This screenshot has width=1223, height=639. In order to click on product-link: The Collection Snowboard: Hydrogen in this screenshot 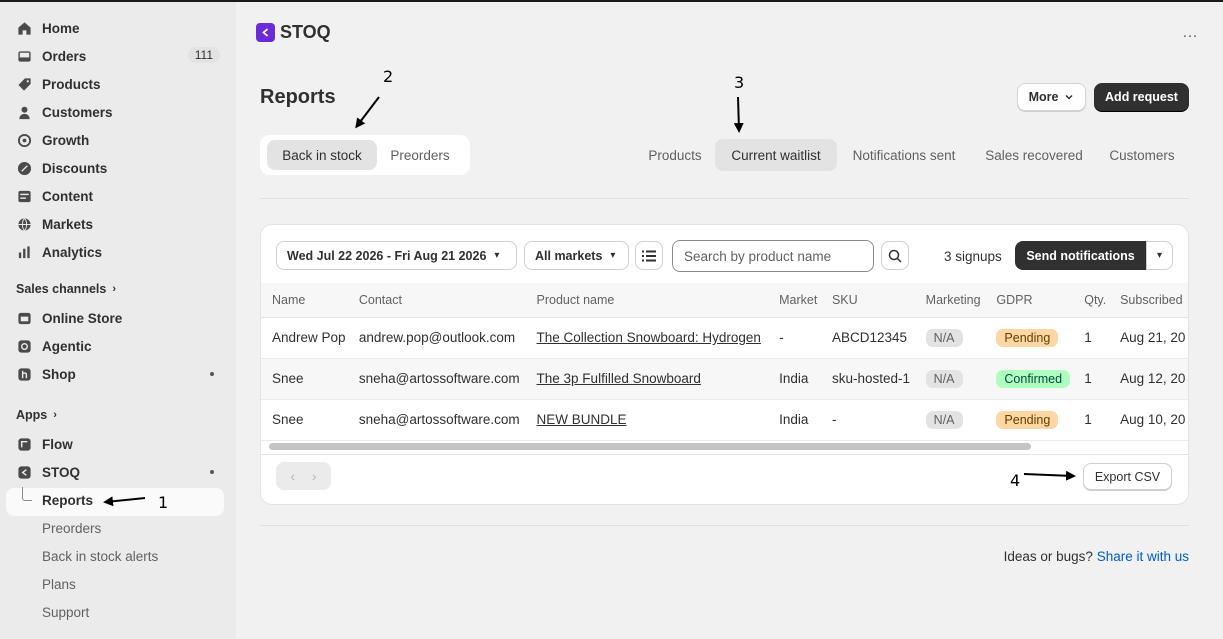, I will do `click(649, 337)`.